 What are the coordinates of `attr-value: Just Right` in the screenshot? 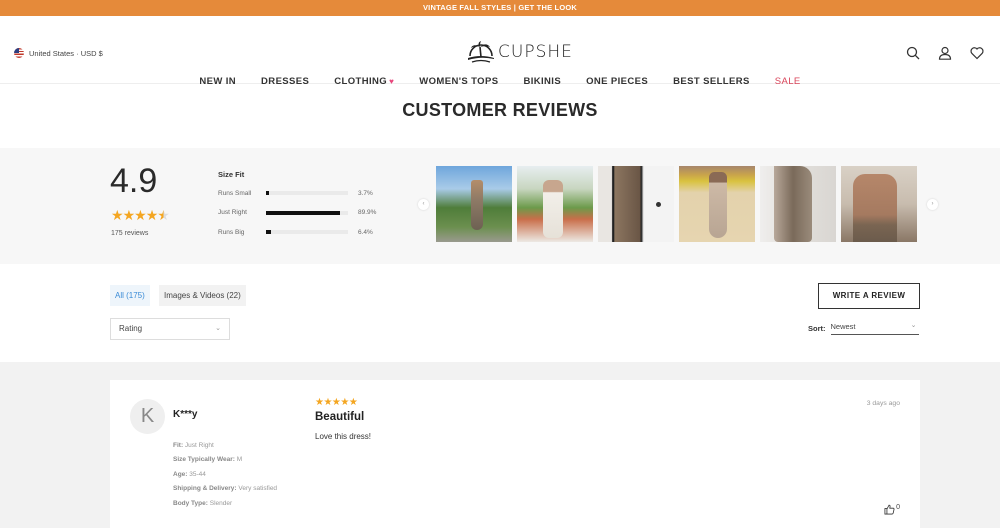 It's located at (199, 445).